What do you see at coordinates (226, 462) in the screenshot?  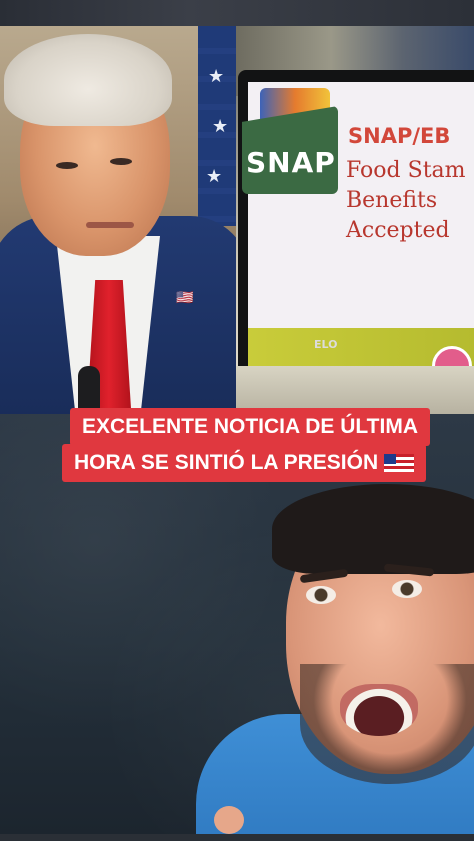 I see `headline-line-2-text: HORA SE SINTIÓ LA PRESIÓN` at bounding box center [226, 462].